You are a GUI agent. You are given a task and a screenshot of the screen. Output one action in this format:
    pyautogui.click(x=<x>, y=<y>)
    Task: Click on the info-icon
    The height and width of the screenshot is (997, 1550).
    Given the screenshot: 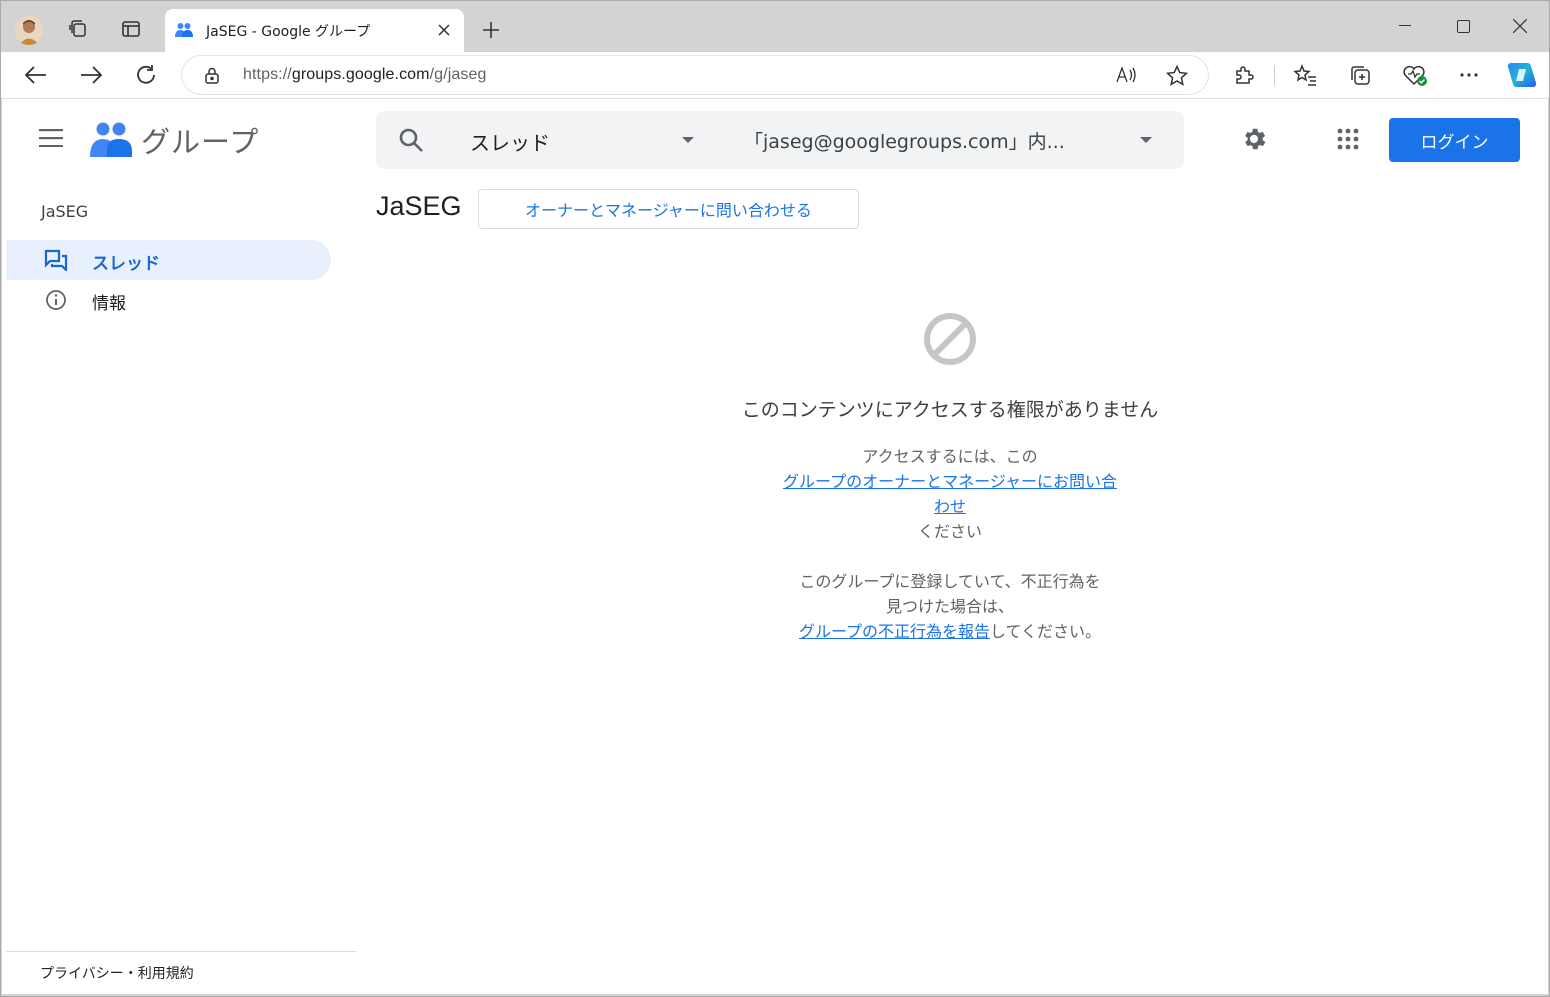 What is the action you would take?
    pyautogui.click(x=56, y=300)
    